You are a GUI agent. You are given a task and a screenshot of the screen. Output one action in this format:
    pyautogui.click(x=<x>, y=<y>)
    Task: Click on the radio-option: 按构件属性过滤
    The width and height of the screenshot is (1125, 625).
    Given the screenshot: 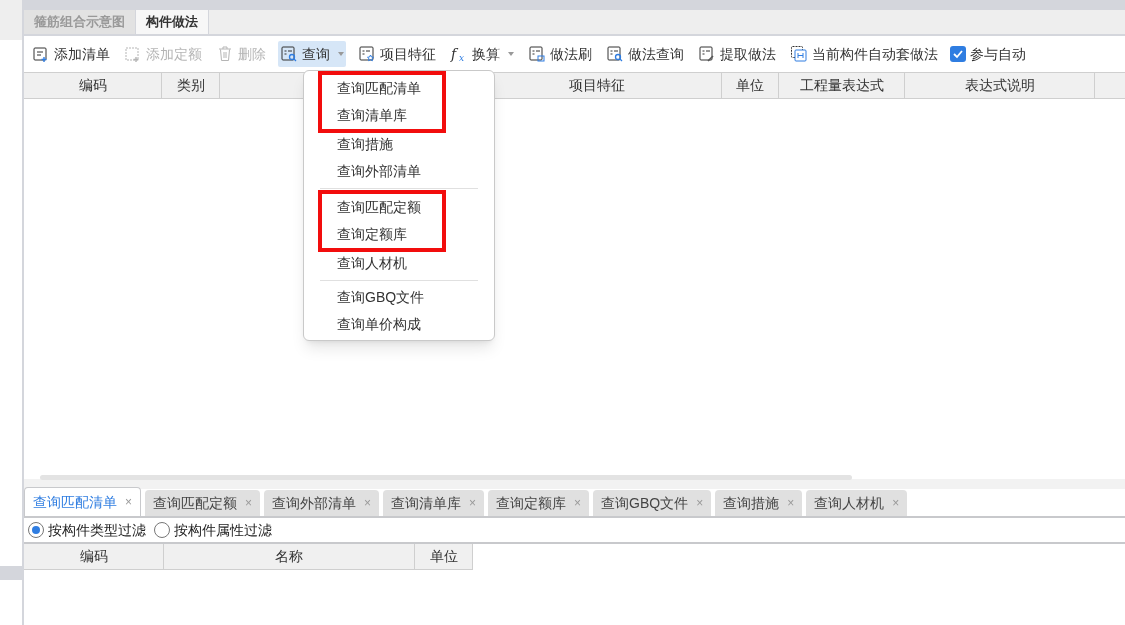 What is the action you would take?
    pyautogui.click(x=213, y=530)
    